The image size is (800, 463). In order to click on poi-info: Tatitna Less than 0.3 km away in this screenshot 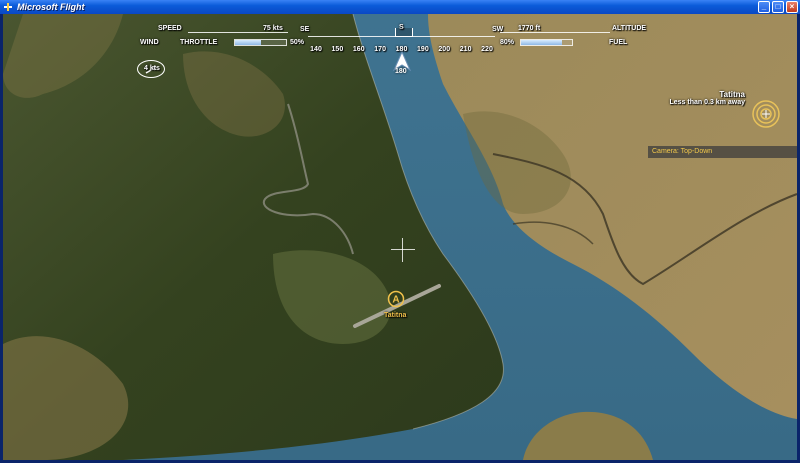, I will do `click(694, 98)`.